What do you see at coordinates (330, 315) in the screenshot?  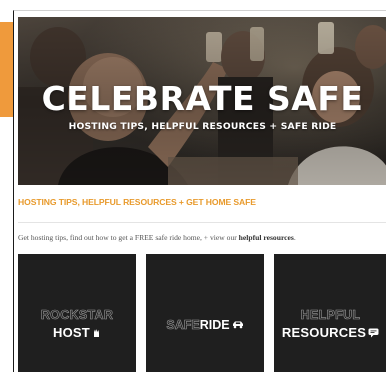 I see `card-helpful-resources-line1: HELPFUL` at bounding box center [330, 315].